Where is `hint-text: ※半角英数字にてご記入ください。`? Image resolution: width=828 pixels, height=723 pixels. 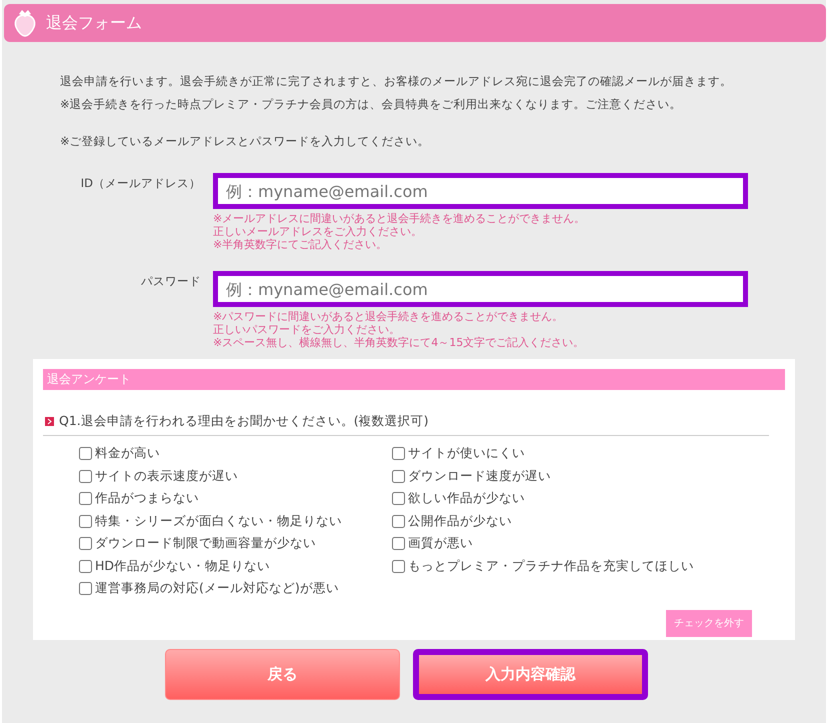
hint-text: ※半角英数字にてご記入ください。 is located at coordinates (300, 244).